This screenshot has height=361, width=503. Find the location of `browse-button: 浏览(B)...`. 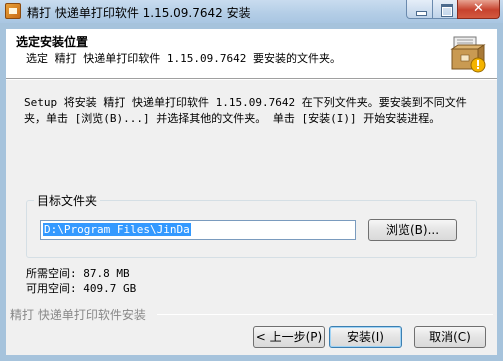

browse-button: 浏览(B)... is located at coordinates (412, 230).